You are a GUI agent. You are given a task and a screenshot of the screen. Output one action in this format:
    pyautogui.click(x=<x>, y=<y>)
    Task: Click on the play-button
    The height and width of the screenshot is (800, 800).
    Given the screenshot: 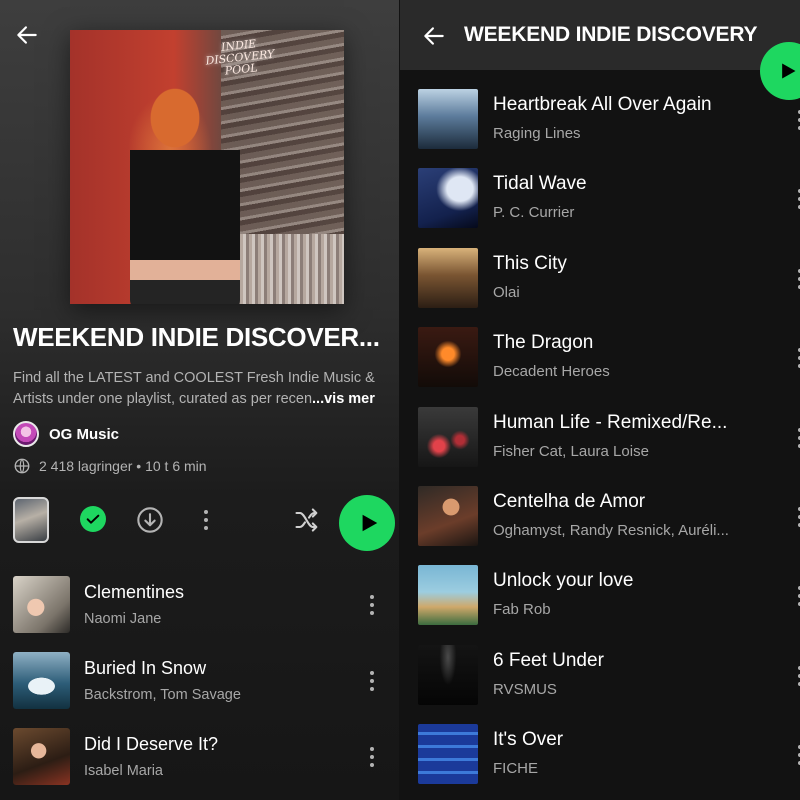 What is the action you would take?
    pyautogui.click(x=367, y=523)
    